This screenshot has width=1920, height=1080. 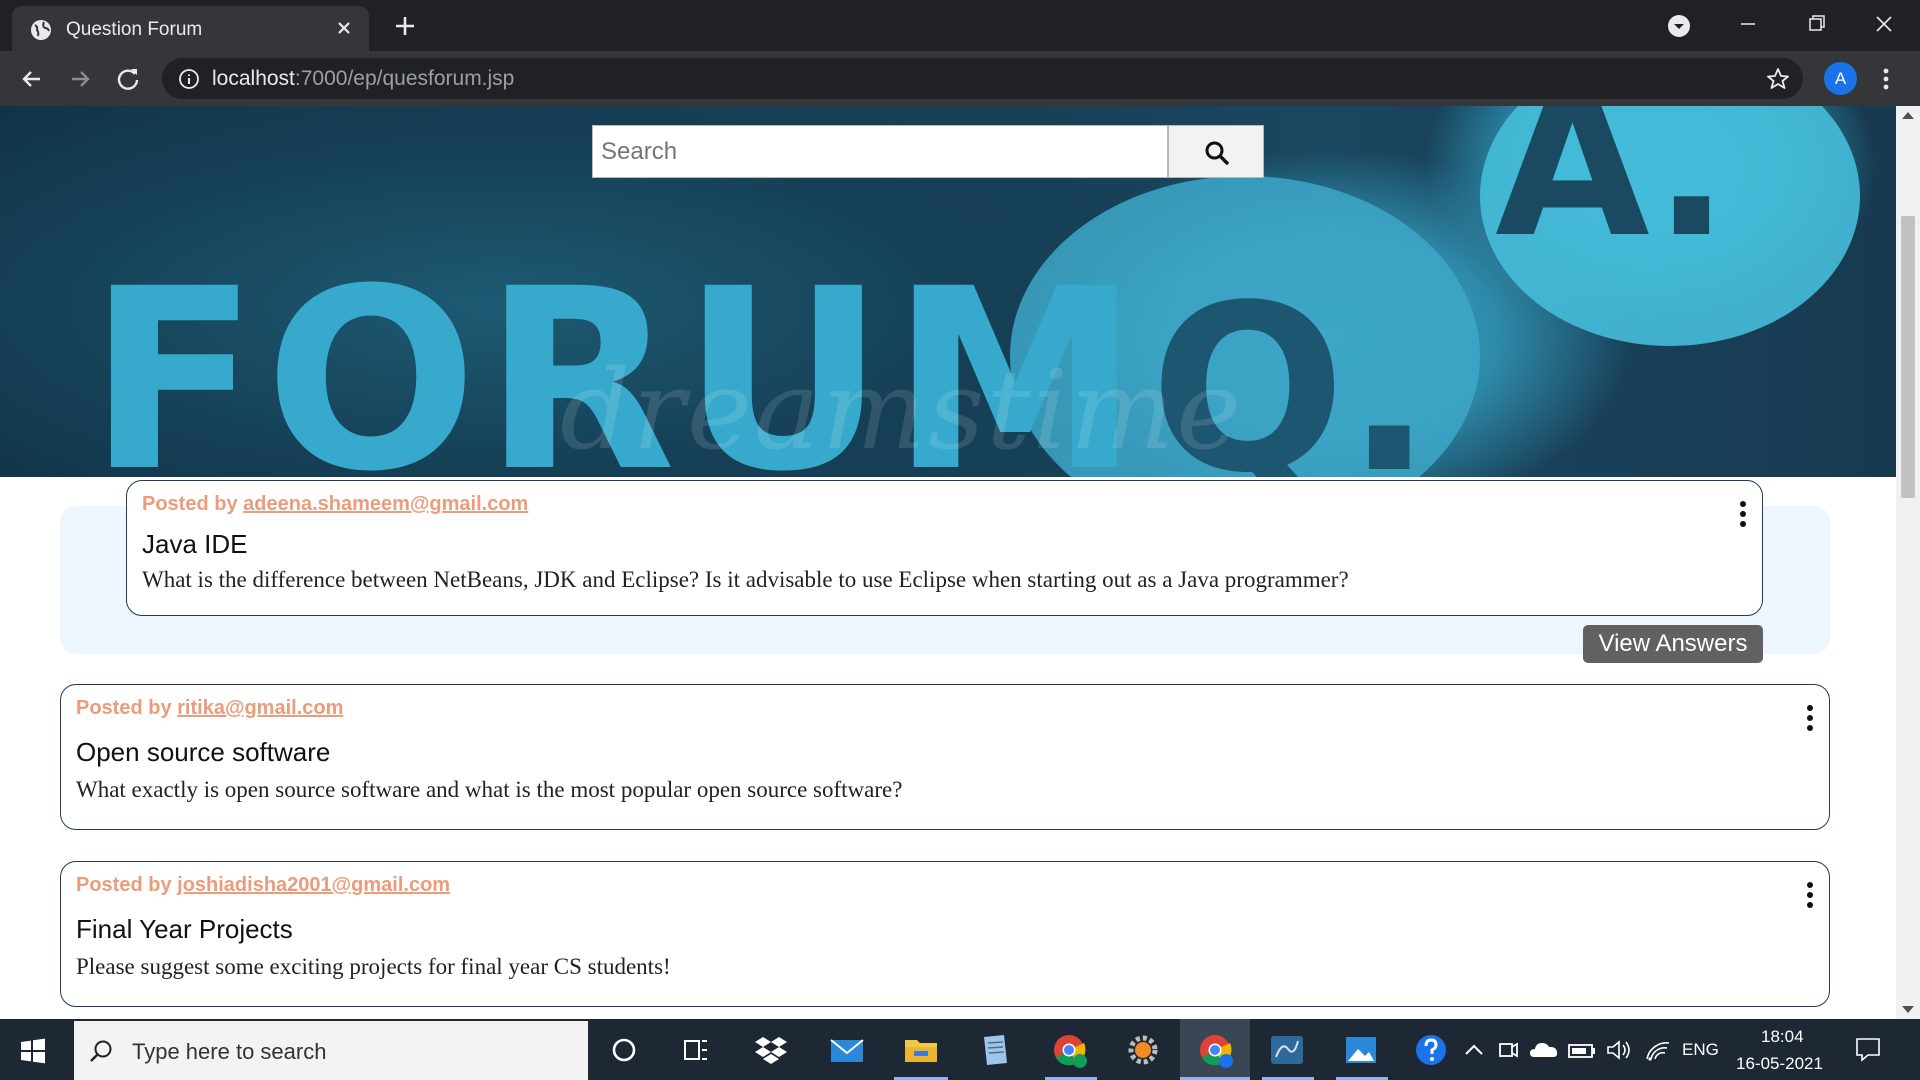 What do you see at coordinates (960, 25) in the screenshot?
I see `browser-tab-strip: Question Forum` at bounding box center [960, 25].